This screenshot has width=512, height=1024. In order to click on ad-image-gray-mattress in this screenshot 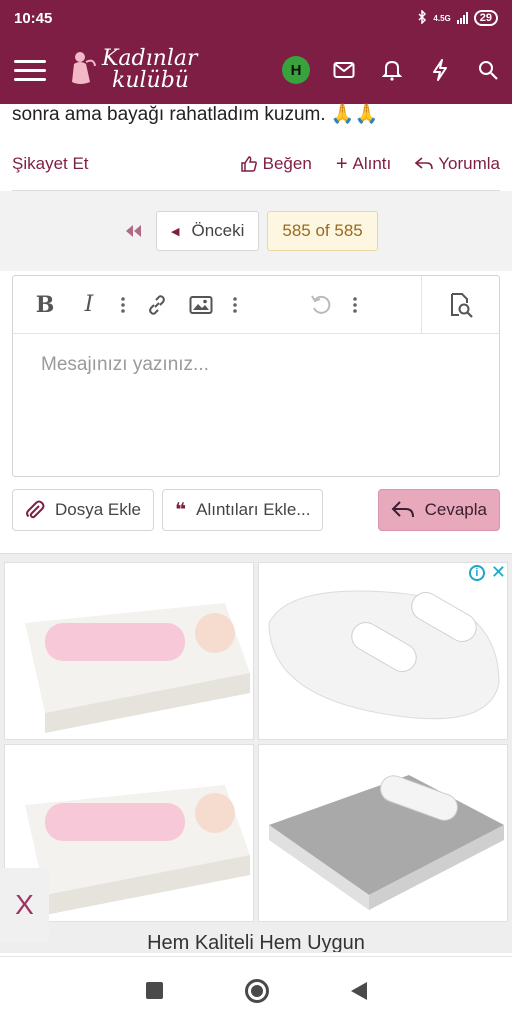, I will do `click(383, 833)`.